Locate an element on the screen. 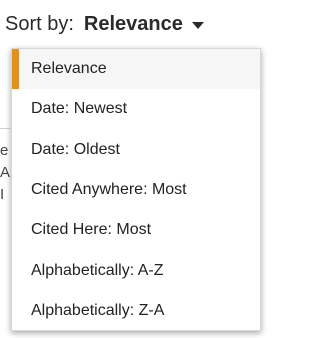 This screenshot has height=338, width=320. sort-option-relevance: Relevance is located at coordinates (136, 69).